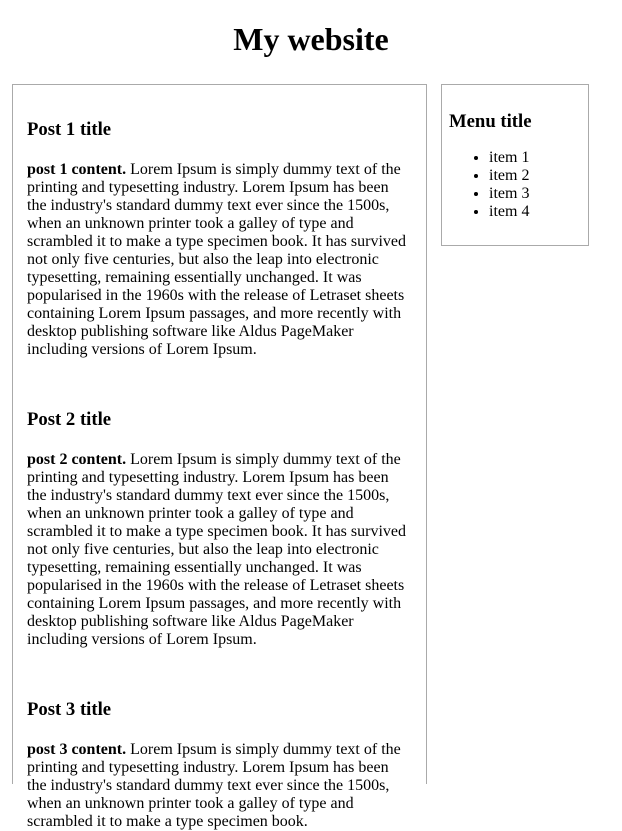  What do you see at coordinates (77, 459) in the screenshot?
I see `post-lead: post 2 content.` at bounding box center [77, 459].